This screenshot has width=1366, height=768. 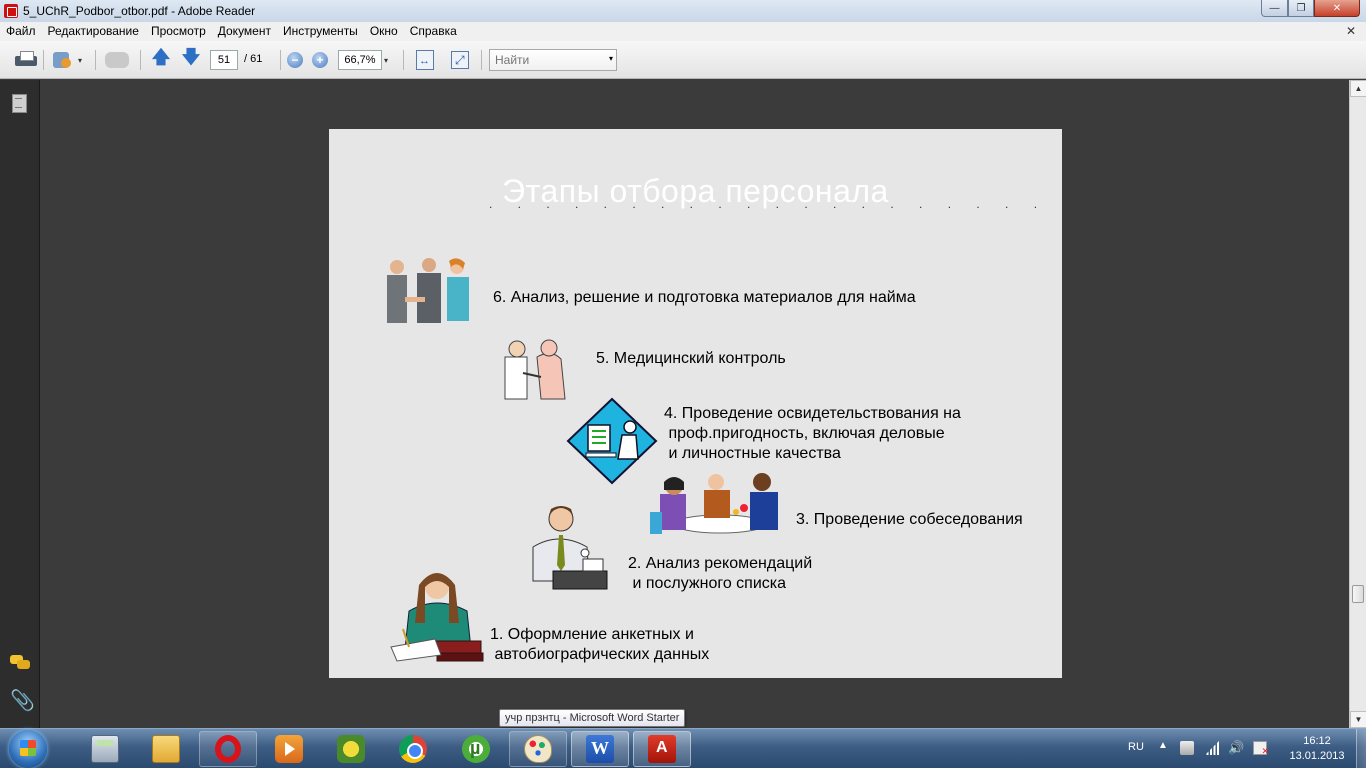 What do you see at coordinates (714, 503) in the screenshot?
I see `interview-meeting-clipart` at bounding box center [714, 503].